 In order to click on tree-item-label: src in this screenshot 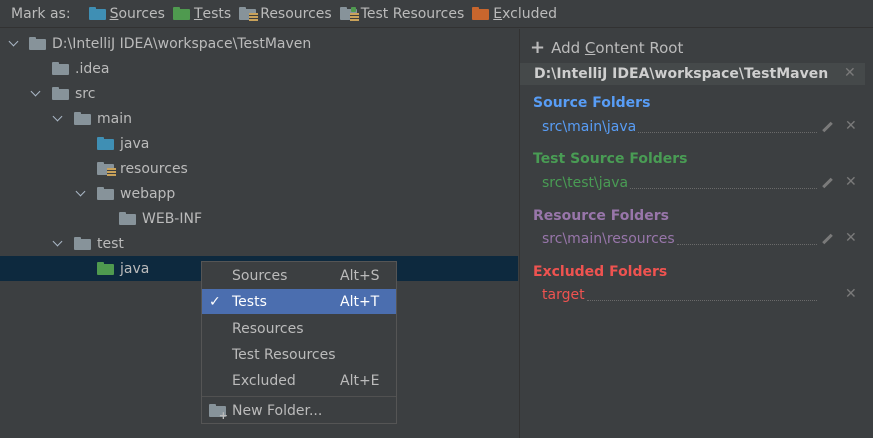, I will do `click(85, 93)`.